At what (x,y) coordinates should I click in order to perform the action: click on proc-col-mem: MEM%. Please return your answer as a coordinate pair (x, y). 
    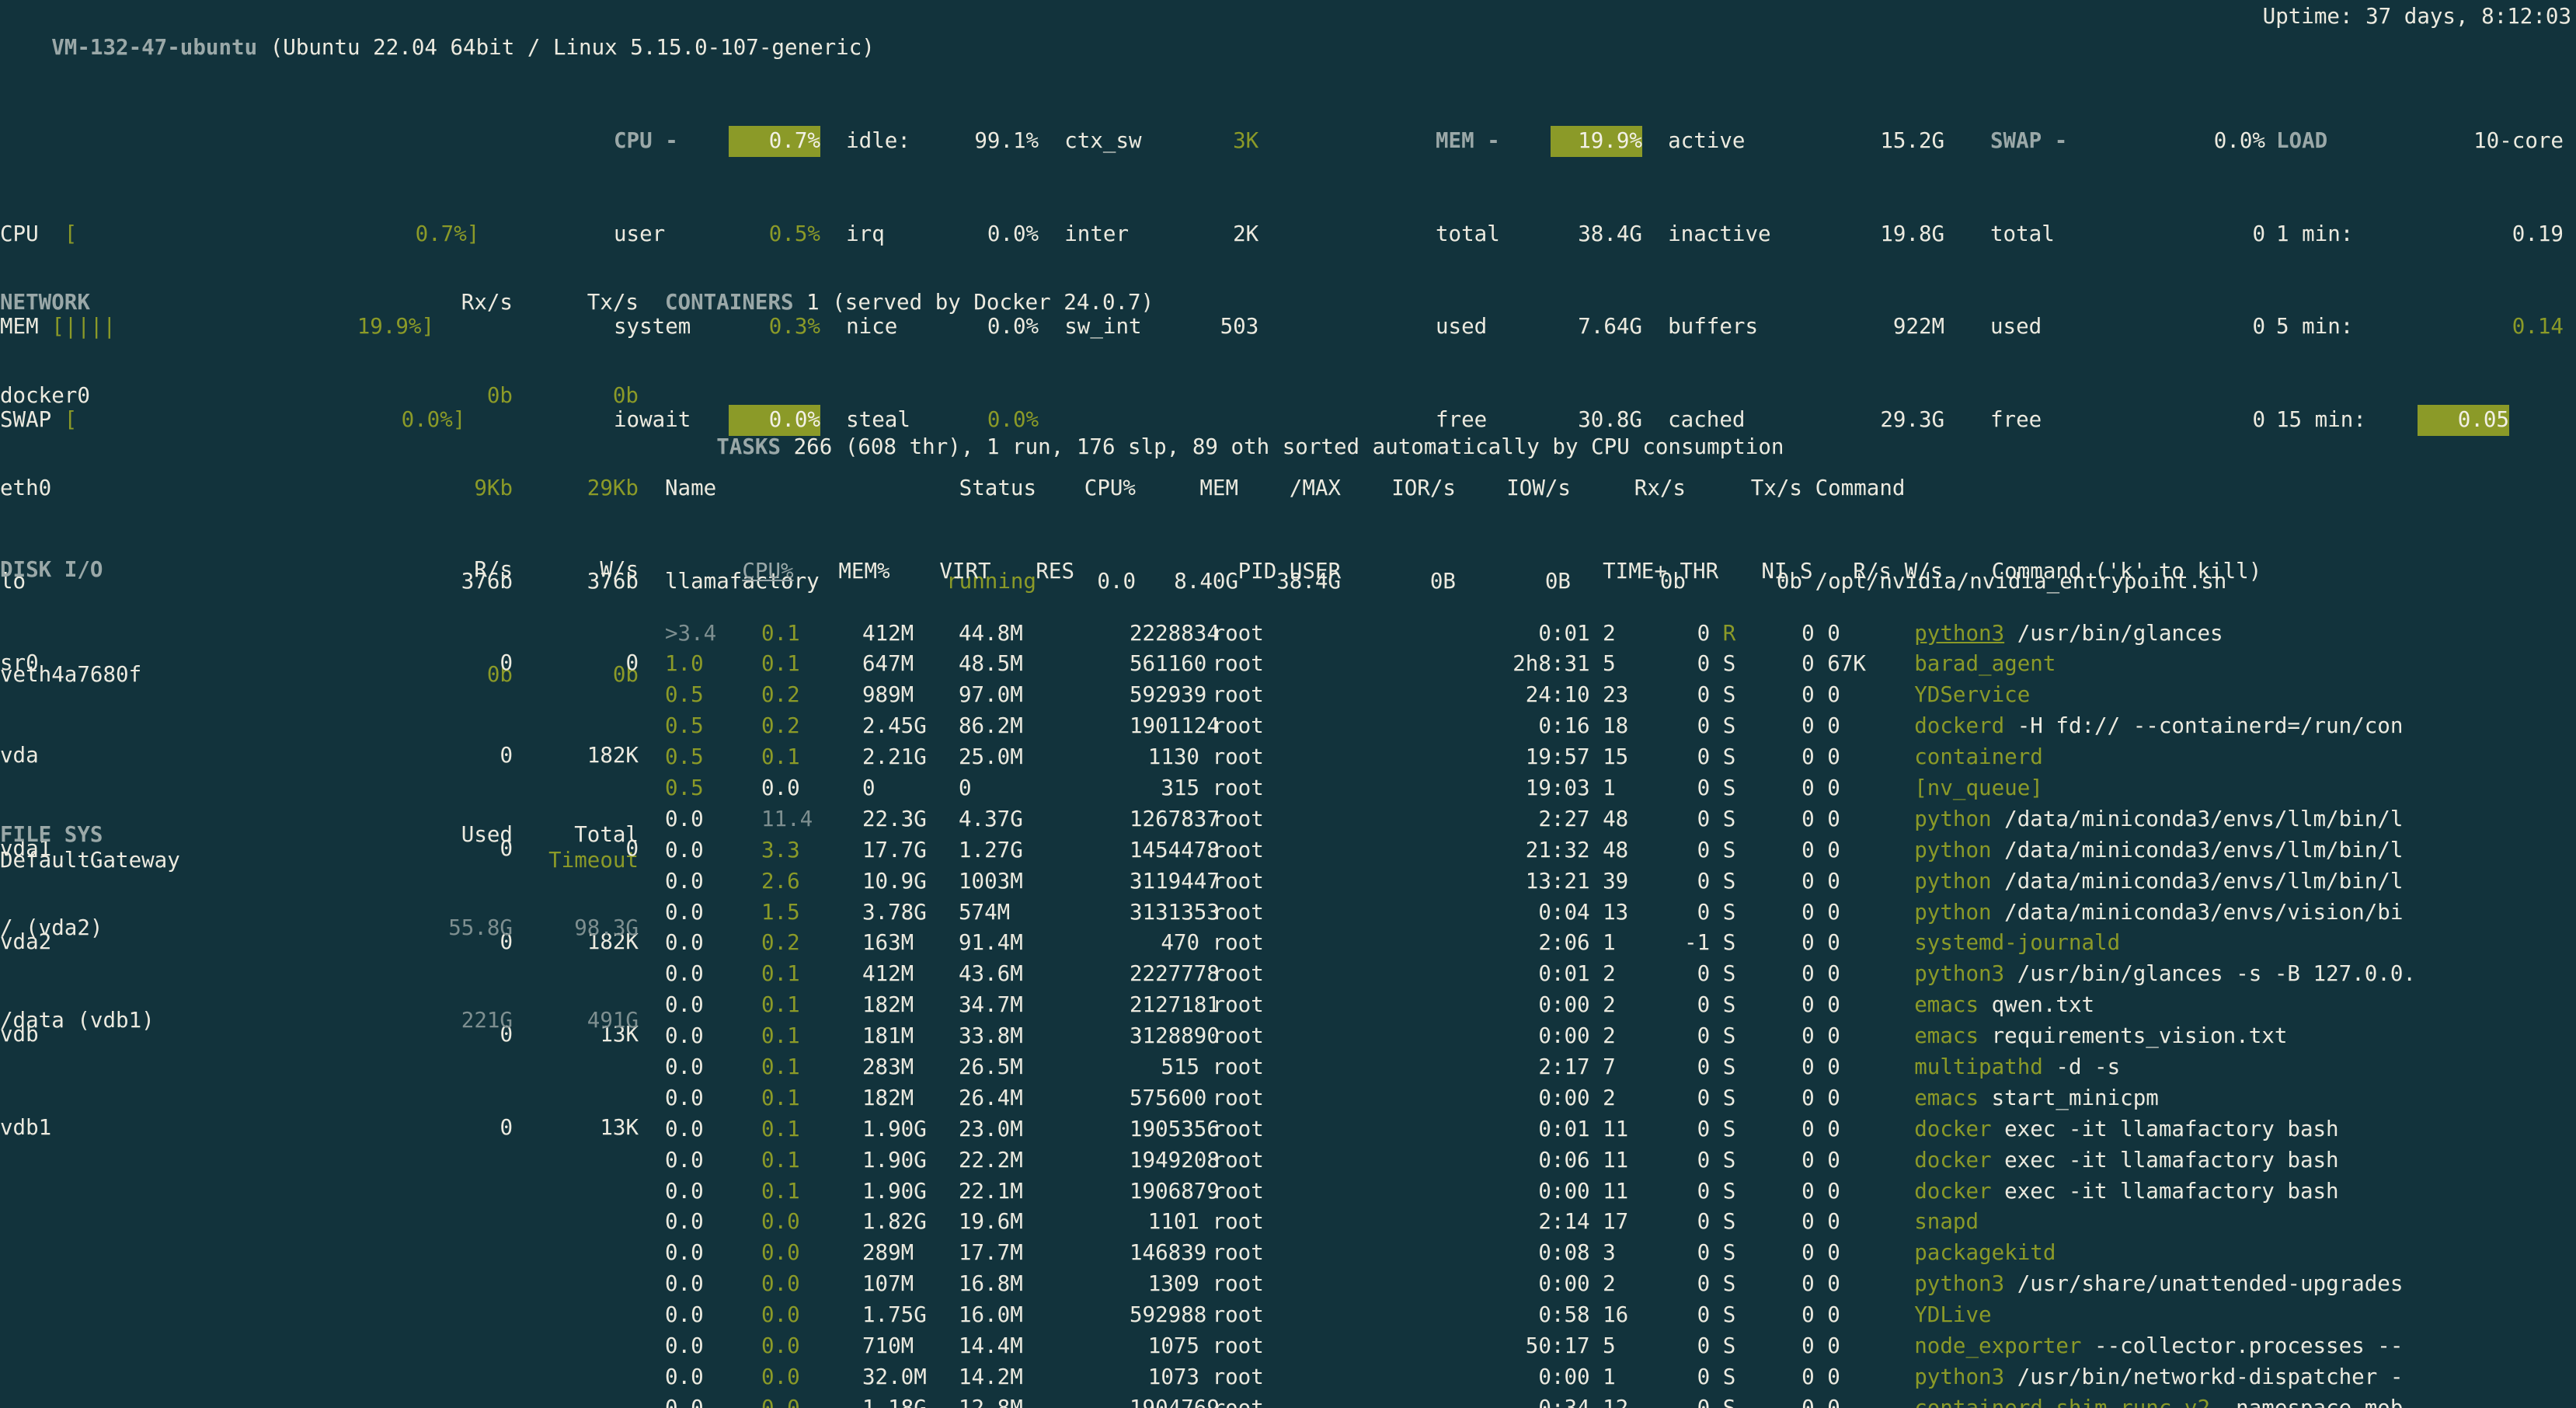
    Looking at the image, I should click on (889, 571).